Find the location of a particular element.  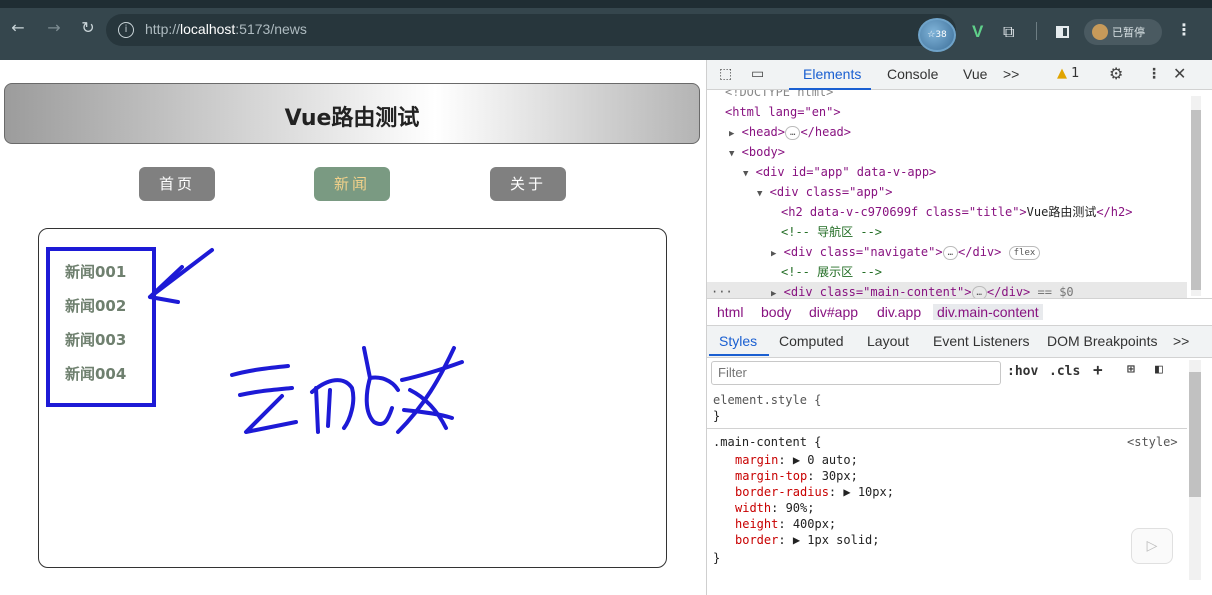

more-sub-tabs-button: >> is located at coordinates (1181, 341).